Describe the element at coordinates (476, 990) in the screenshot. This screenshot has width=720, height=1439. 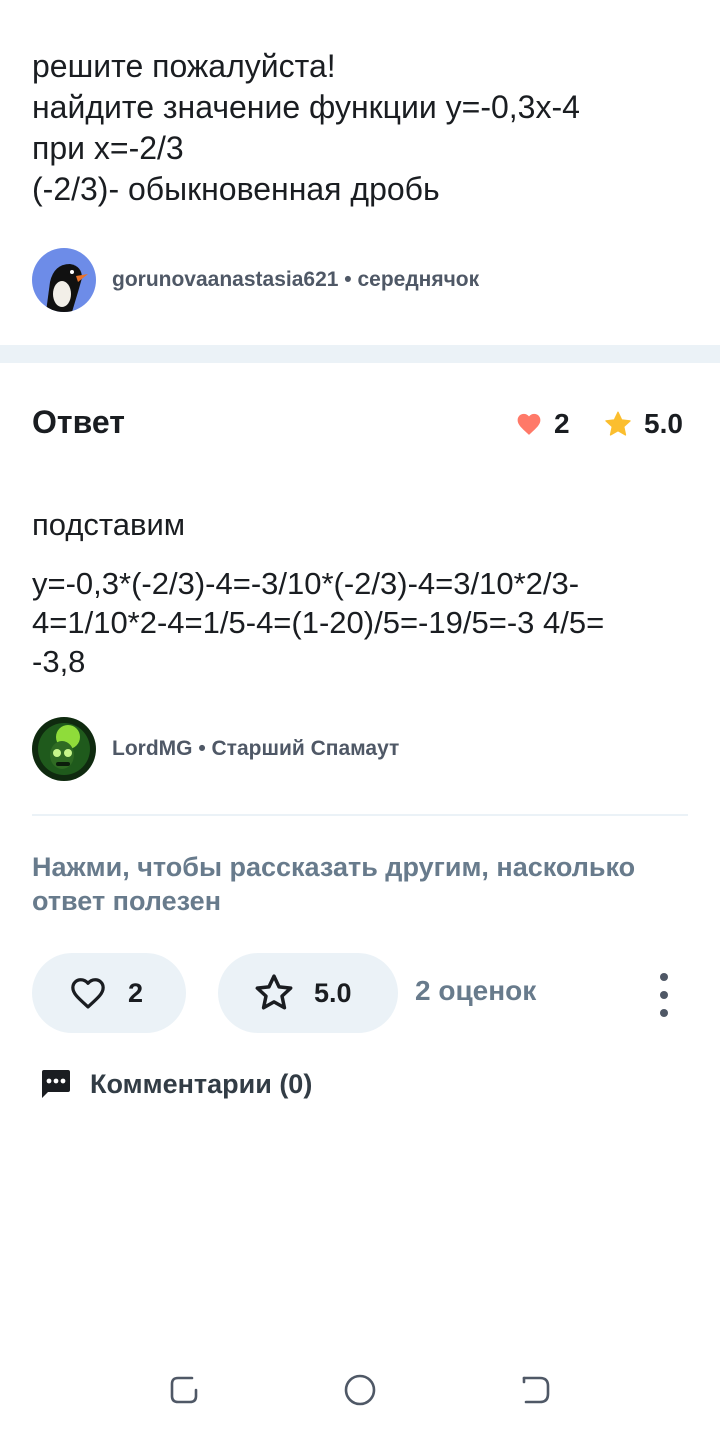
I see `ratings-count: 2 оценок` at that location.